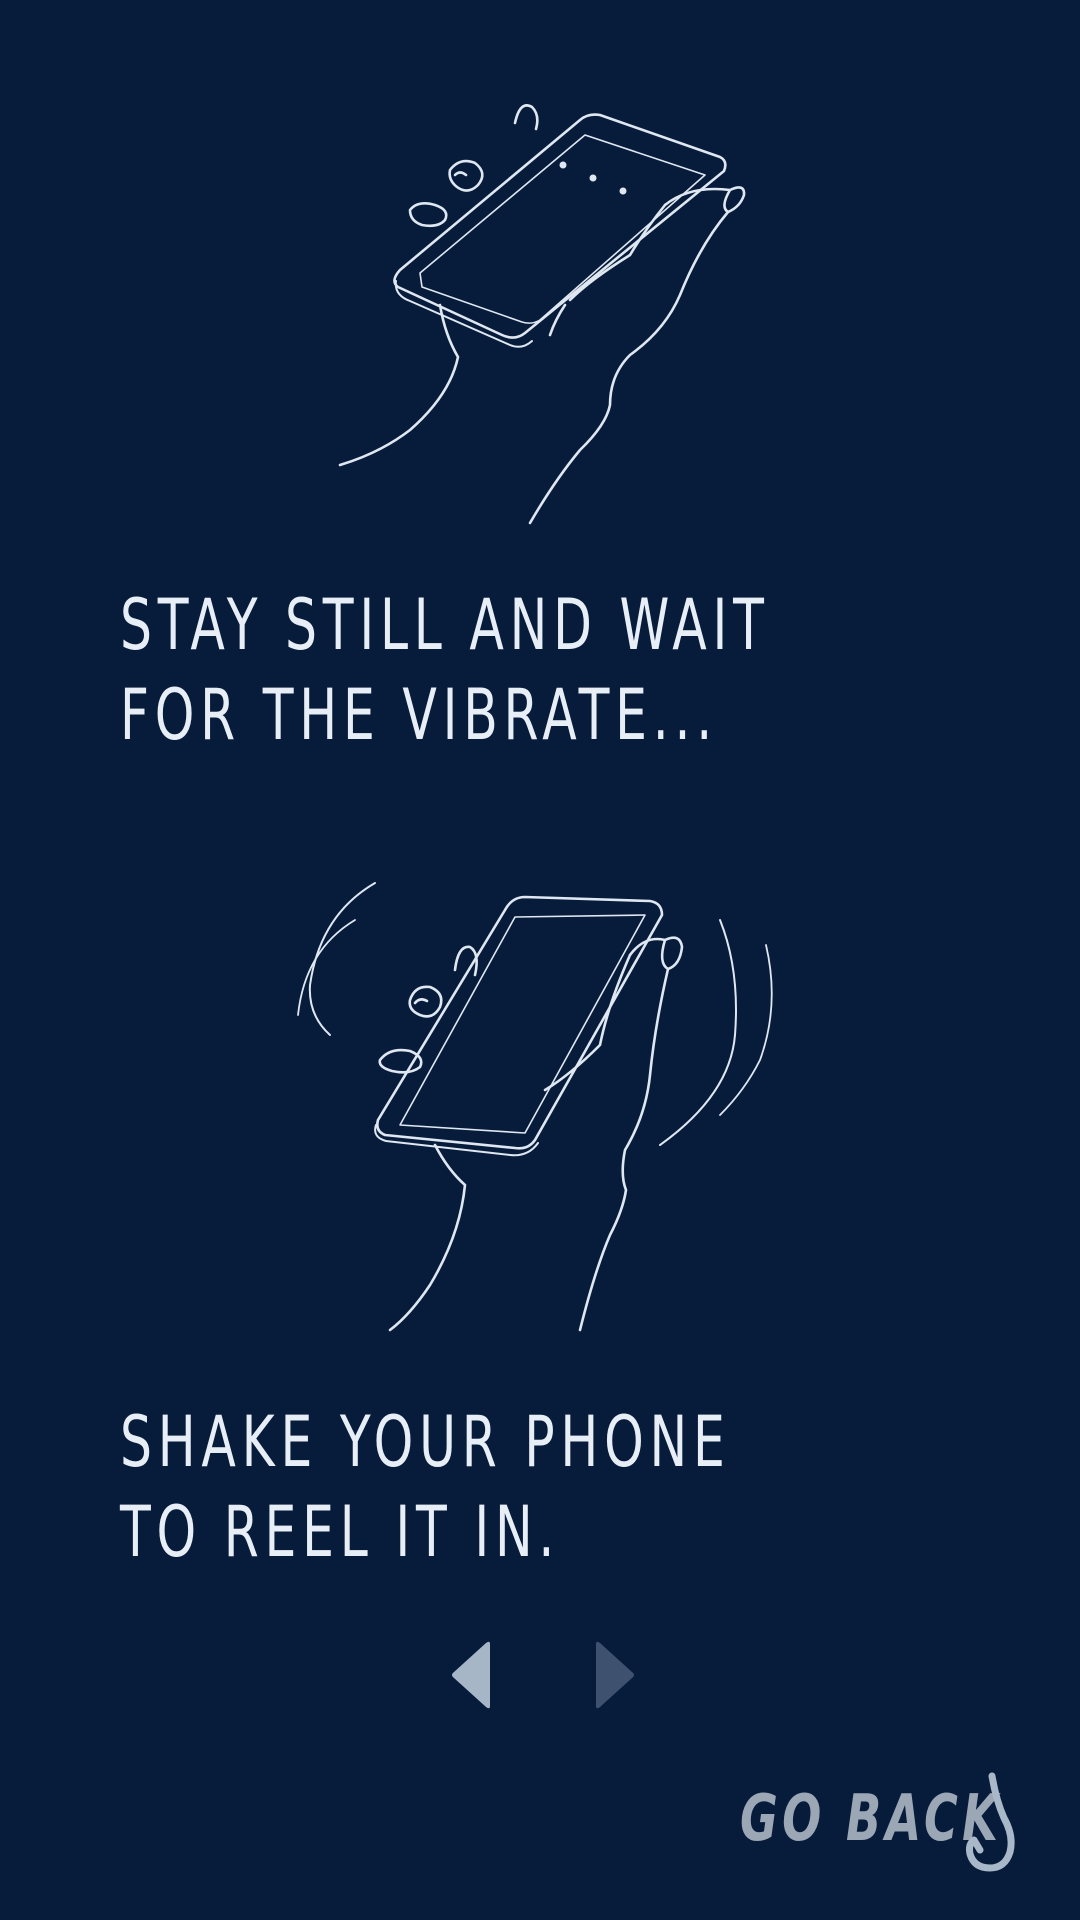 This screenshot has width=1080, height=1920. I want to click on triangle-left-icon, so click(471, 1675).